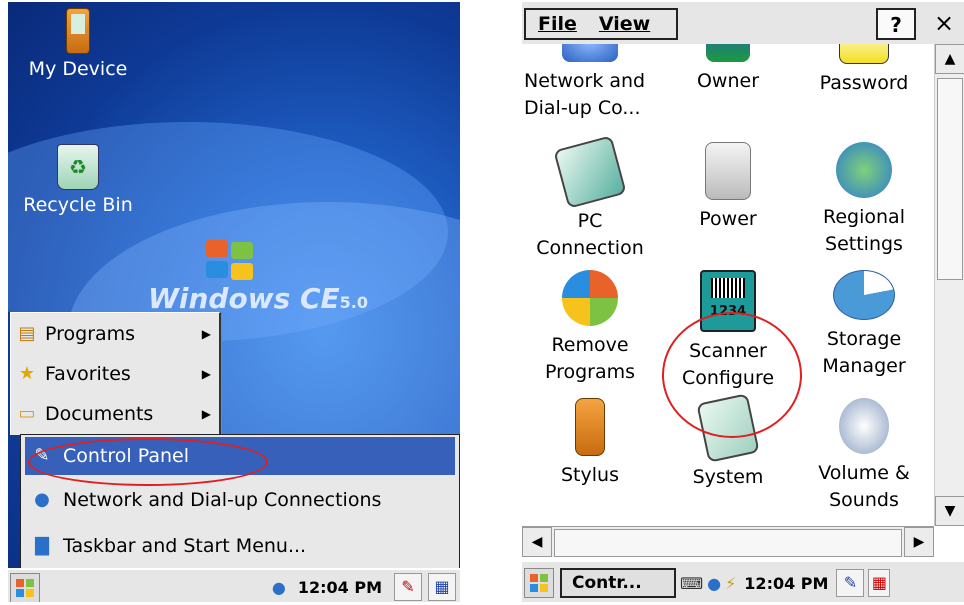 The height and width of the screenshot is (605, 964). Describe the element at coordinates (27, 373) in the screenshot. I see `star-icon: ★` at that location.